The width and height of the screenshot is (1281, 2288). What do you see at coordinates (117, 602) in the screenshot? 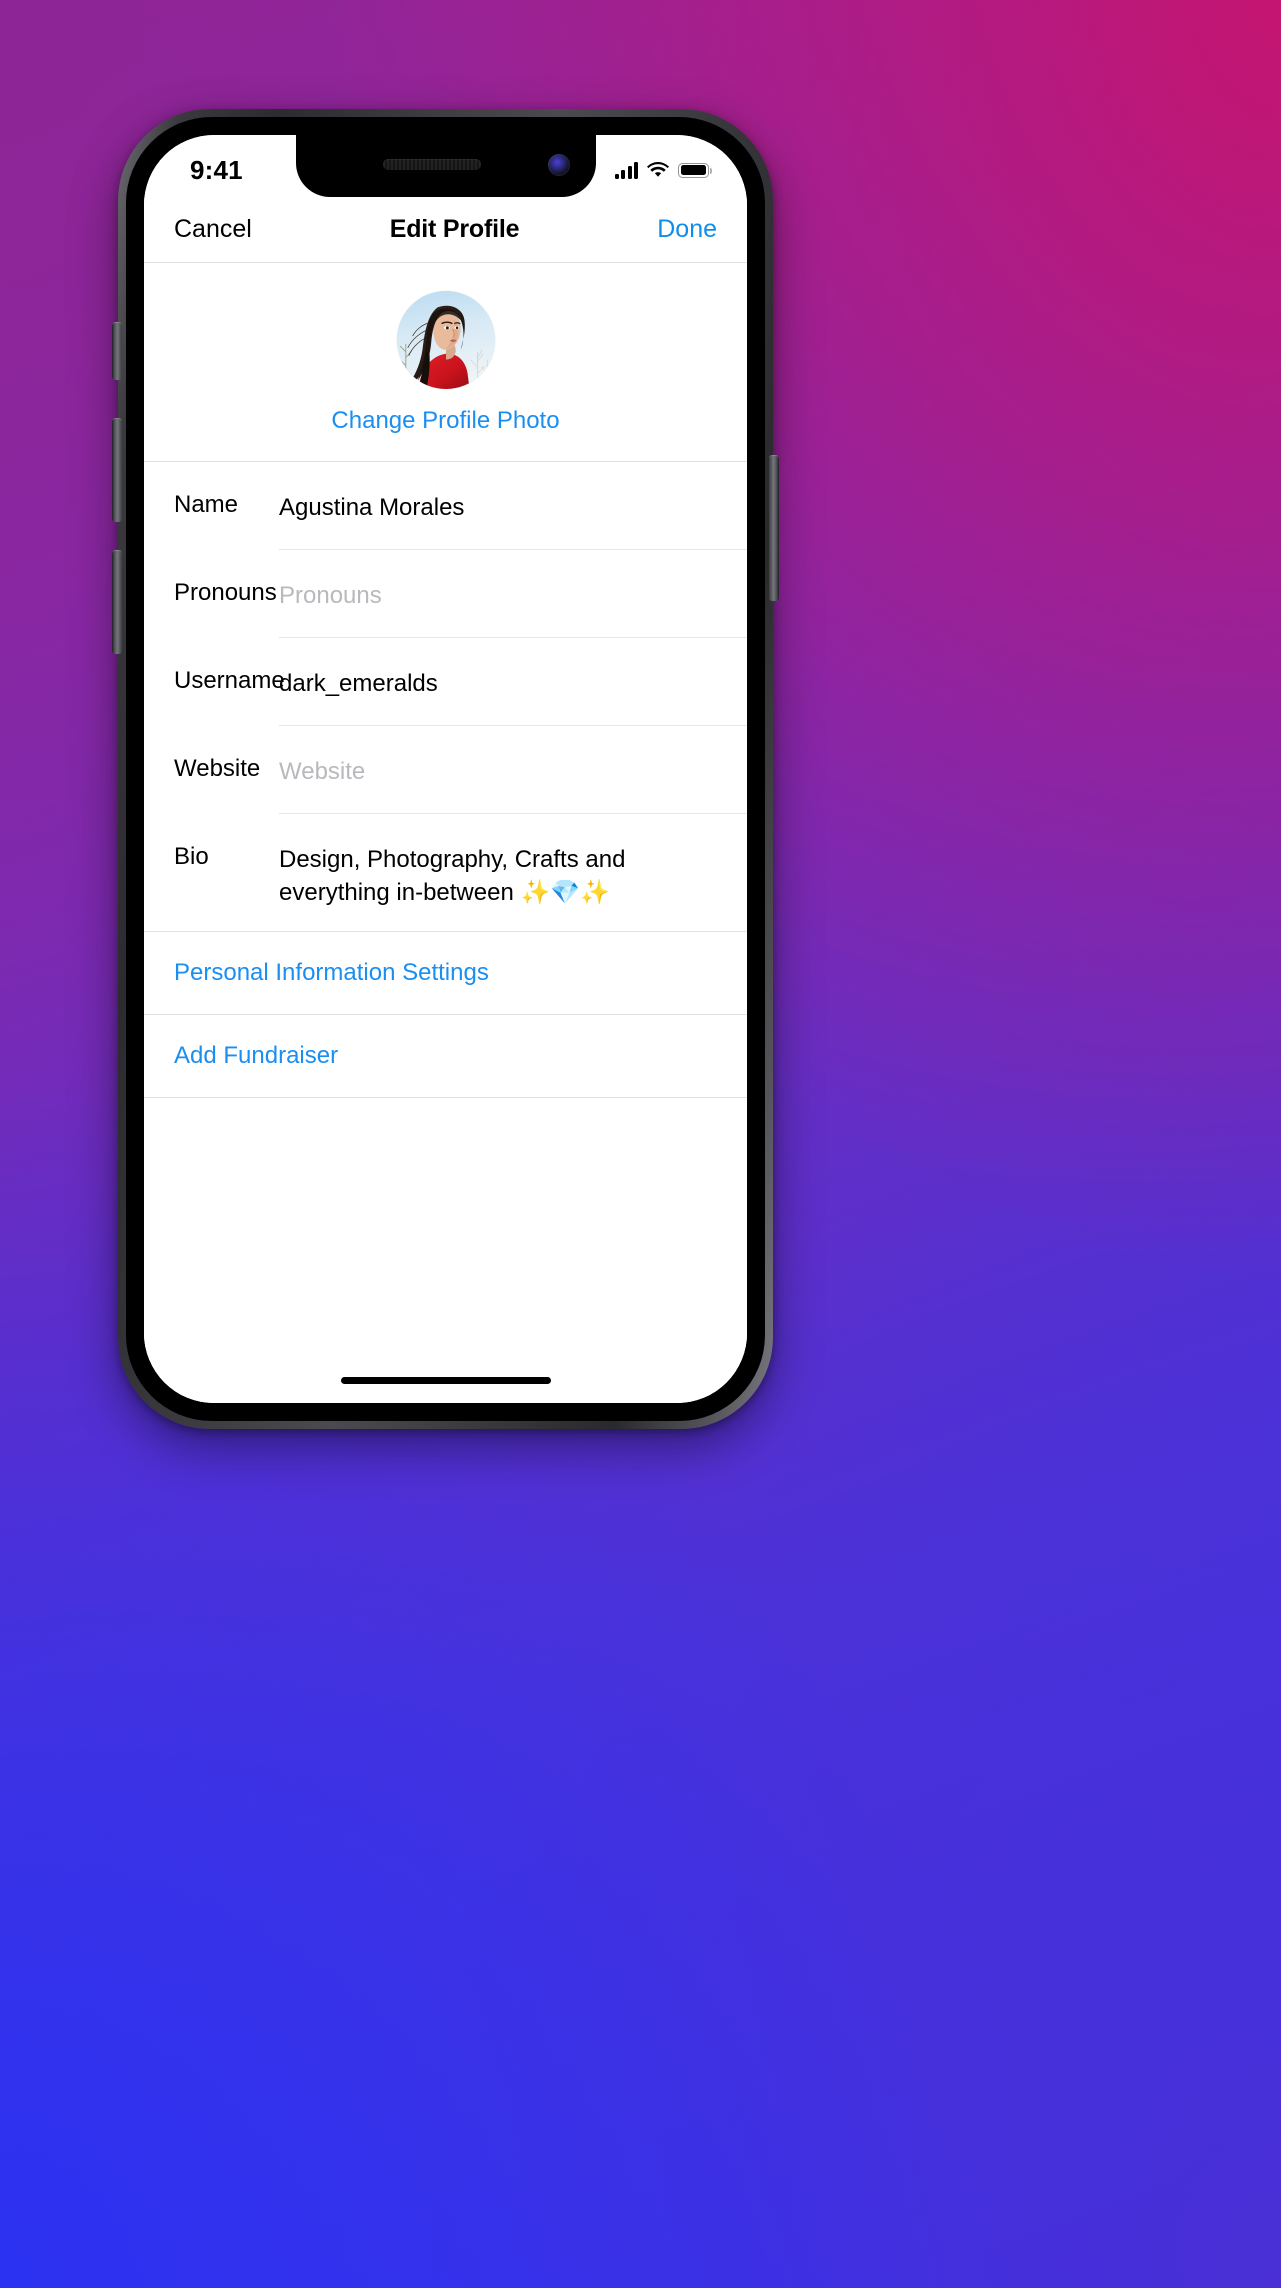
I see `volume-down-button` at bounding box center [117, 602].